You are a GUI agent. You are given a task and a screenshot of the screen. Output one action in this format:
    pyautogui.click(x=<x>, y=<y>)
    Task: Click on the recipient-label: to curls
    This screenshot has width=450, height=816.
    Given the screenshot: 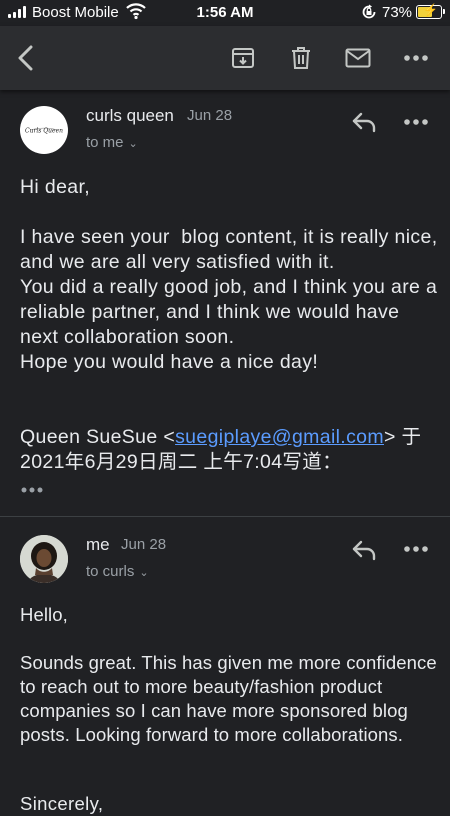 What is the action you would take?
    pyautogui.click(x=110, y=571)
    